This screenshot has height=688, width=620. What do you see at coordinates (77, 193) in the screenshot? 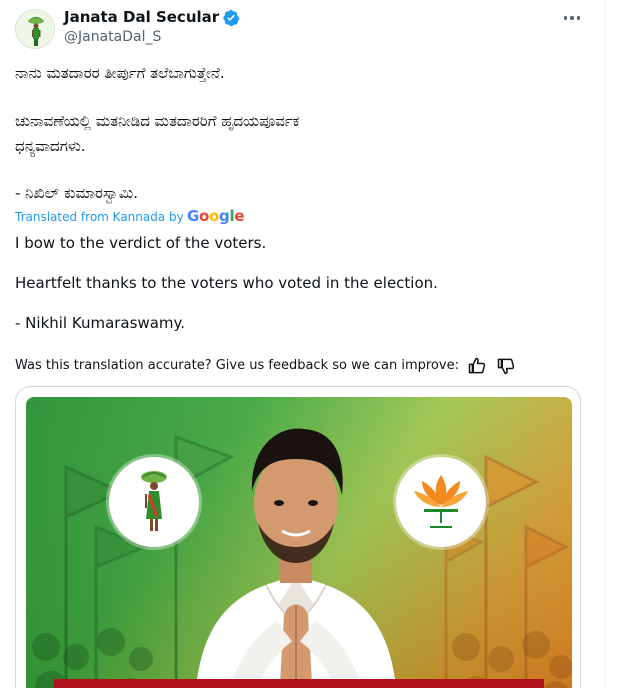
I see `tweet-text-signature: - ನಿಖಿಲ್ ಕುಮಾರಸ್ವಾಮಿ.` at bounding box center [77, 193].